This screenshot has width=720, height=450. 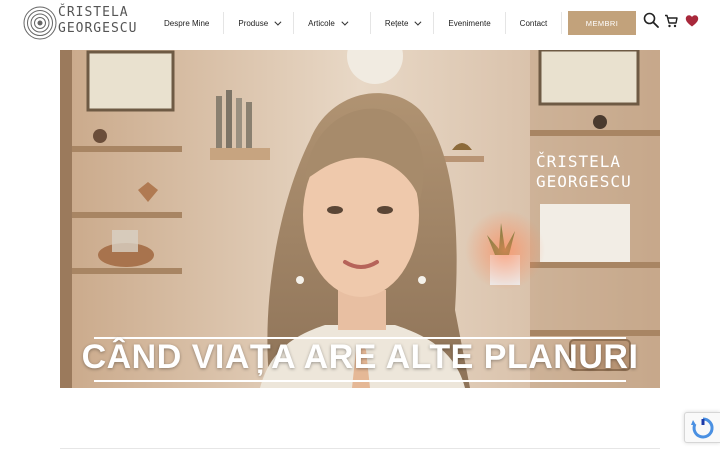 What do you see at coordinates (40, 23) in the screenshot?
I see `spiral-icon` at bounding box center [40, 23].